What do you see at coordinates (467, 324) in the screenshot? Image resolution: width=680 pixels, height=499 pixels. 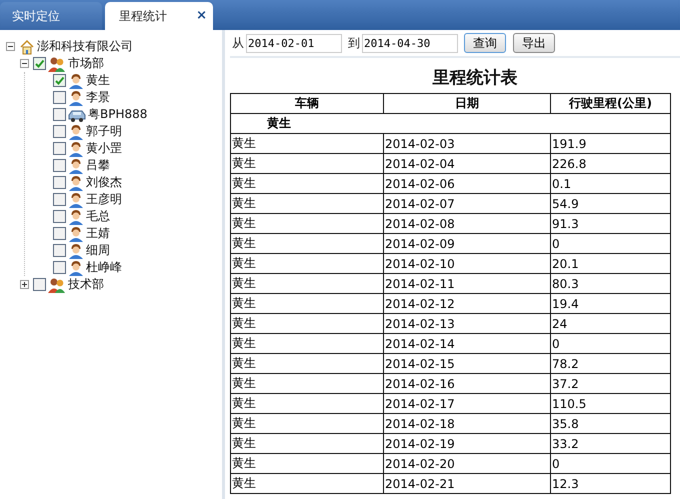 I see `table-cell: 2014-02-13` at bounding box center [467, 324].